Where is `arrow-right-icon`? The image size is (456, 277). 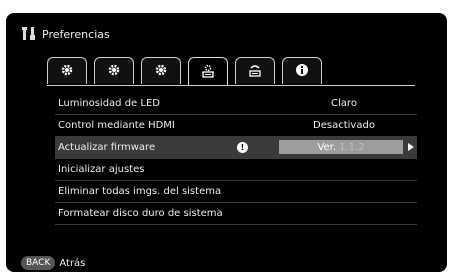
arrow-right-icon is located at coordinates (411, 147).